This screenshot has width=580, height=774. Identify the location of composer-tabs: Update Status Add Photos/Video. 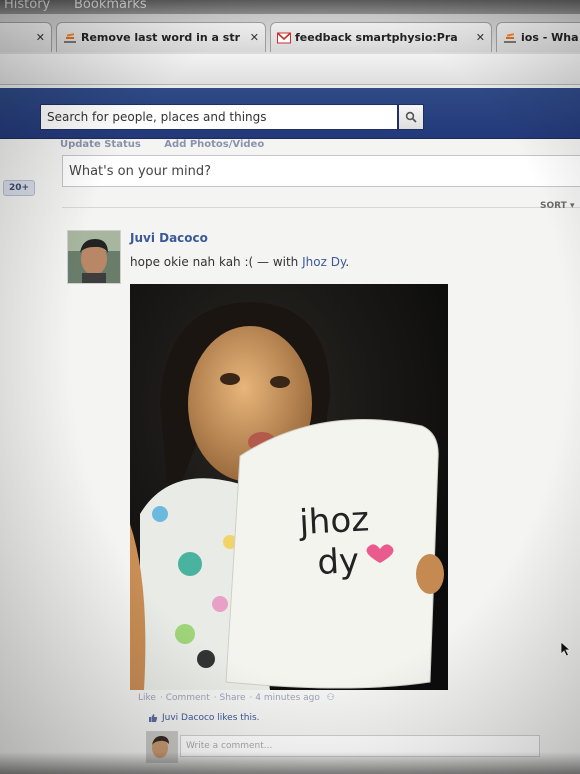
(320, 145).